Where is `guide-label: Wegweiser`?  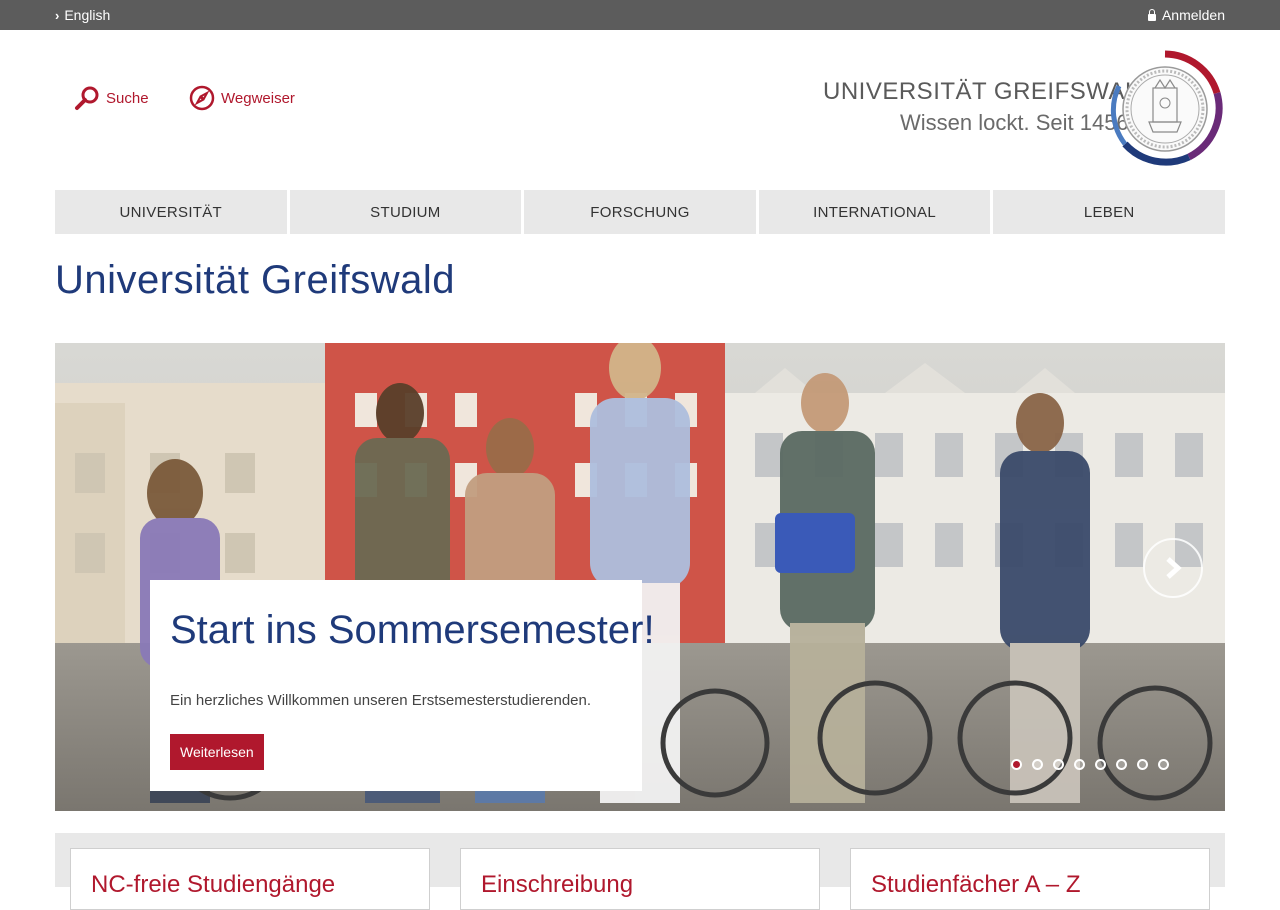
guide-label: Wegweiser is located at coordinates (258, 98).